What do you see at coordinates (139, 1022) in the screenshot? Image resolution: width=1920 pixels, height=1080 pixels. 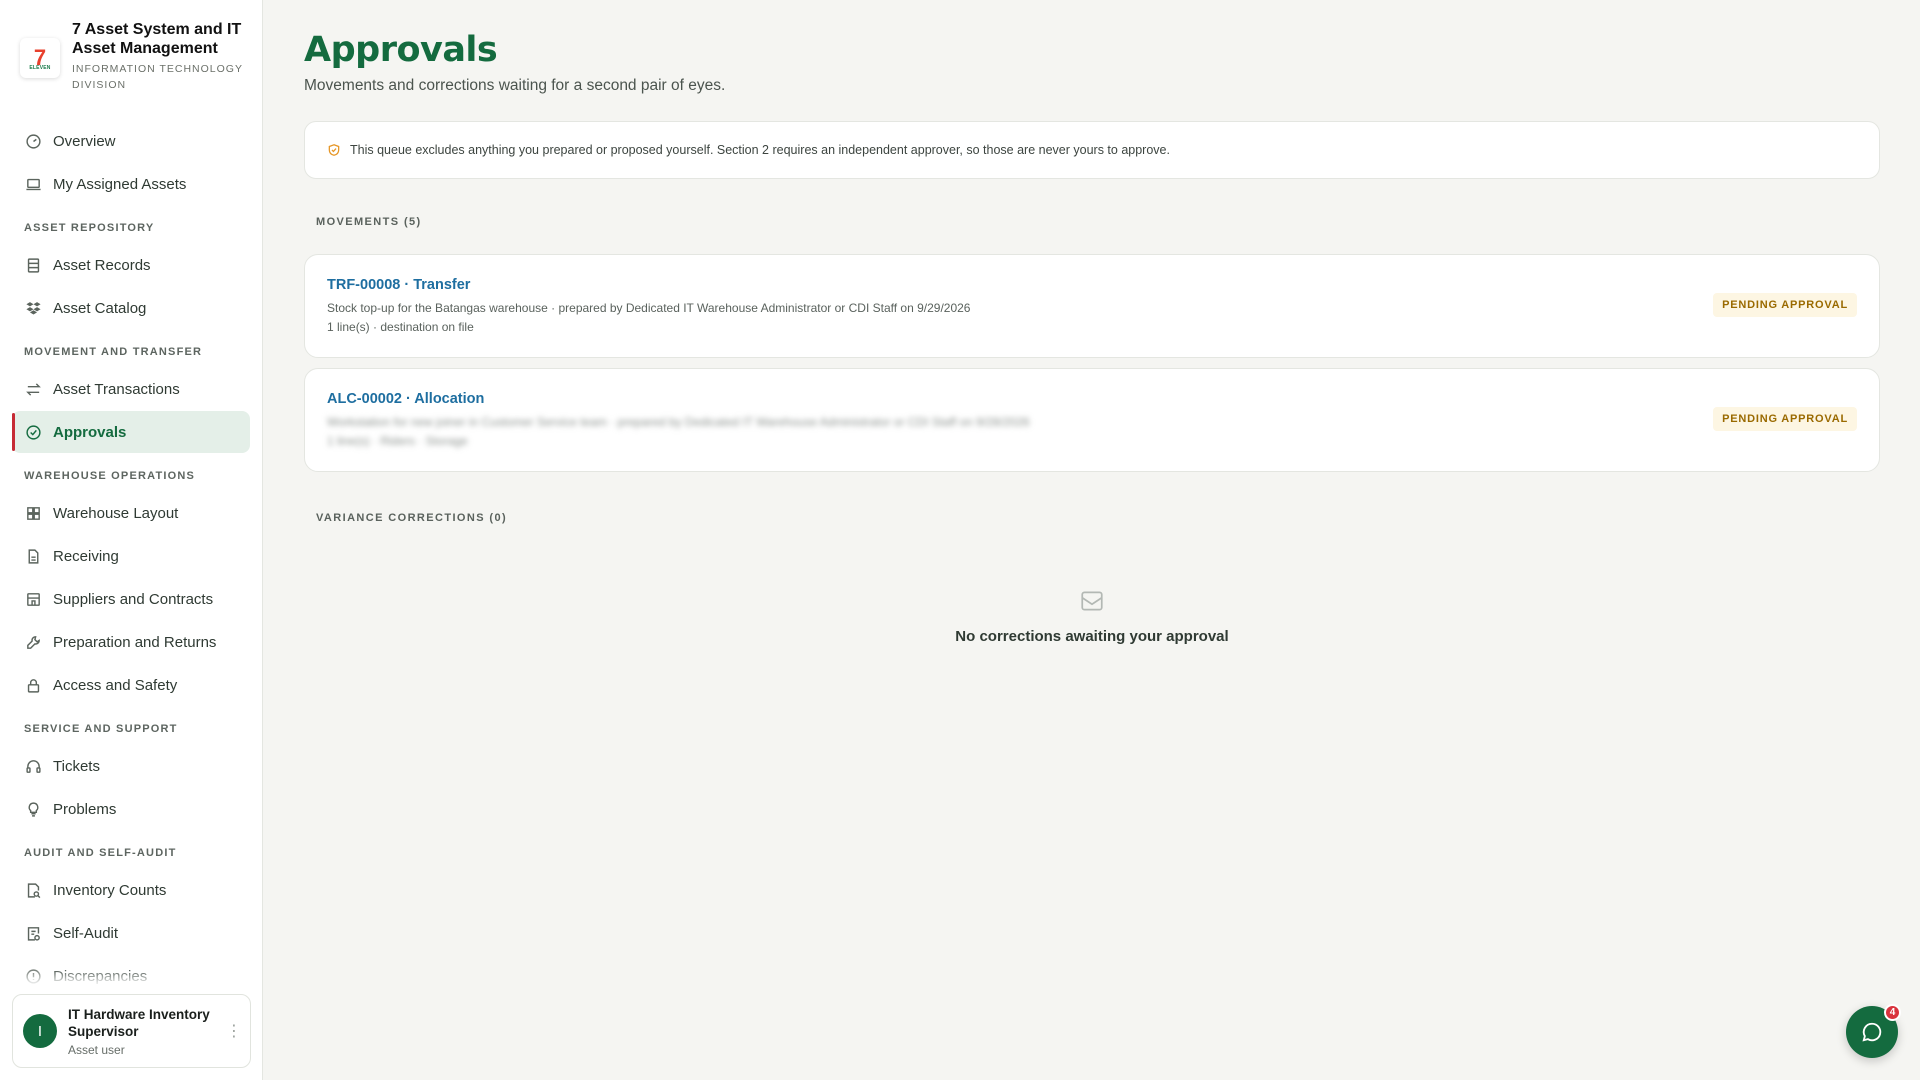 I see `user-name: IT Hardware Inventory Supervisor` at bounding box center [139, 1022].